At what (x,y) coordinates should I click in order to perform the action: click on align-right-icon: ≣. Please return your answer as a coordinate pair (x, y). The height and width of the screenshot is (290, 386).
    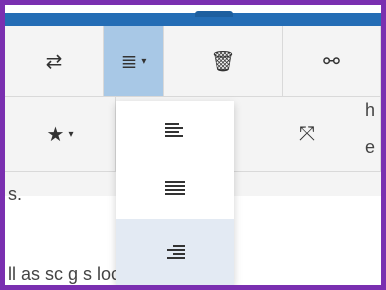
    Looking at the image, I should click on (129, 61).